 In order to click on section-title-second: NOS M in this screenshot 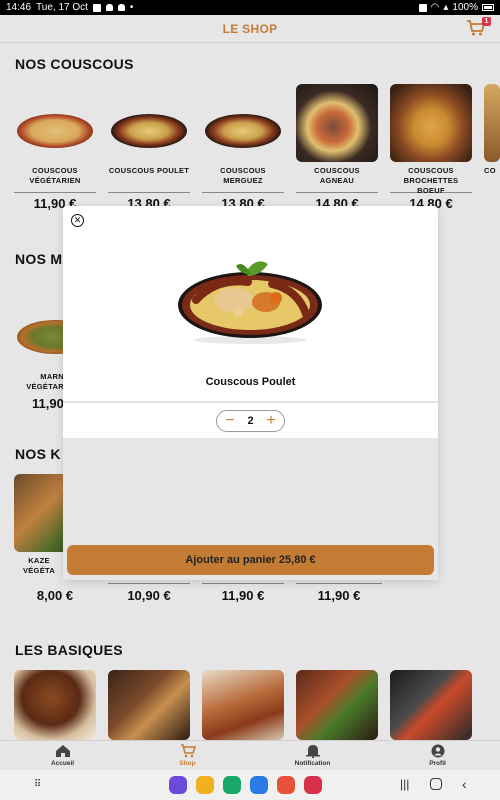, I will do `click(39, 259)`.